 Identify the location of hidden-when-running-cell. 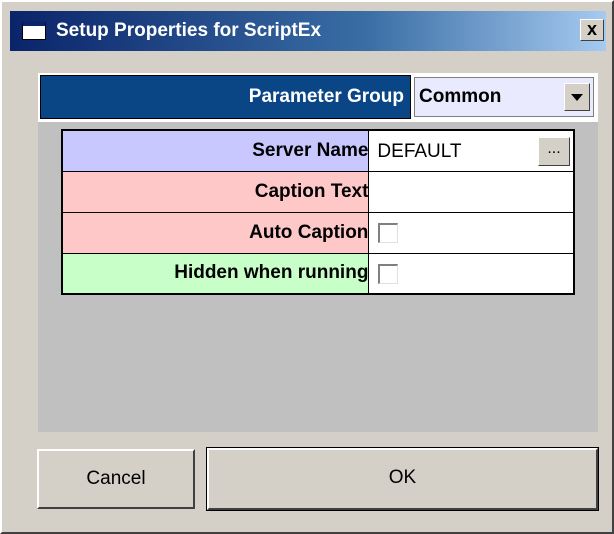
(471, 273).